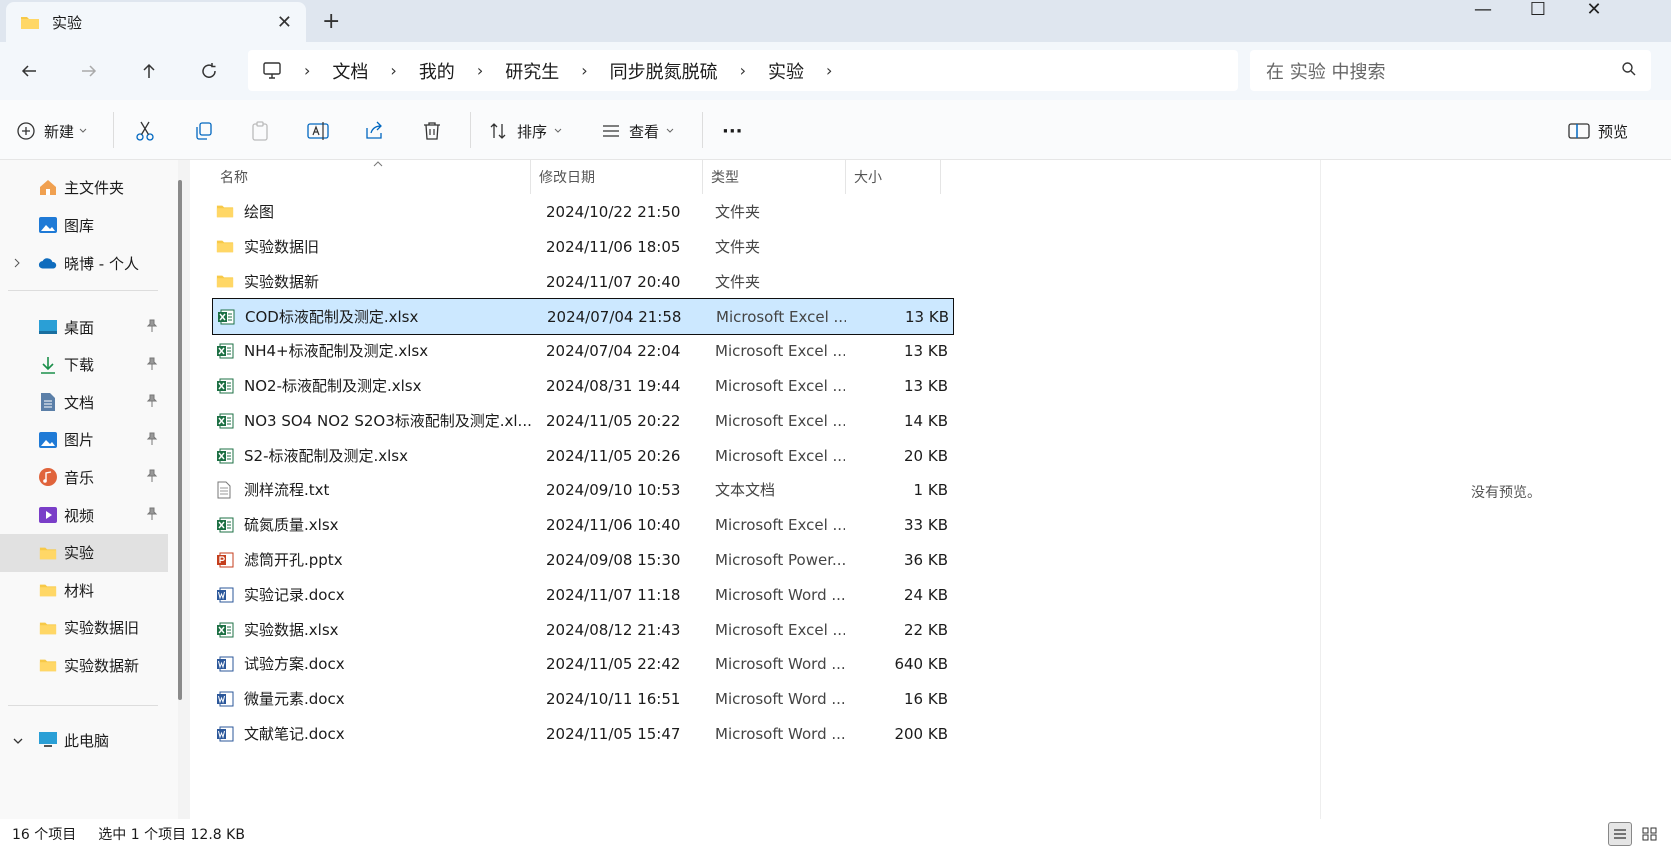 The height and width of the screenshot is (849, 1671). Describe the element at coordinates (331, 21) in the screenshot. I see `new-tab-button: +` at that location.